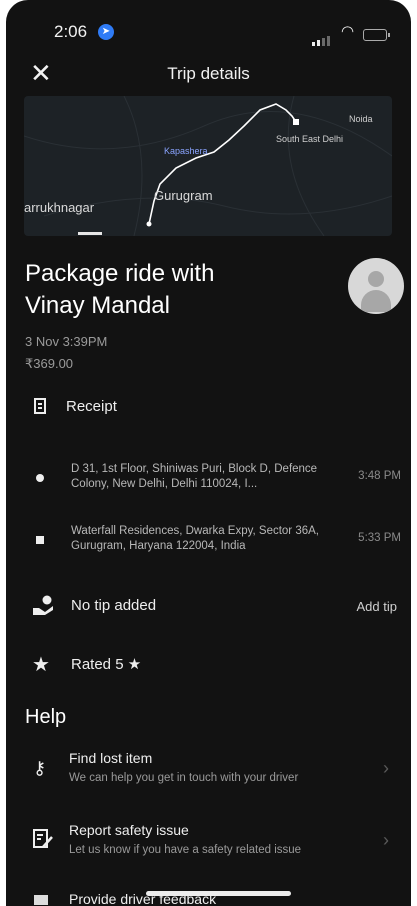 This screenshot has width=417, height=906. I want to click on dropoff-time: 5:33 PM, so click(379, 538).